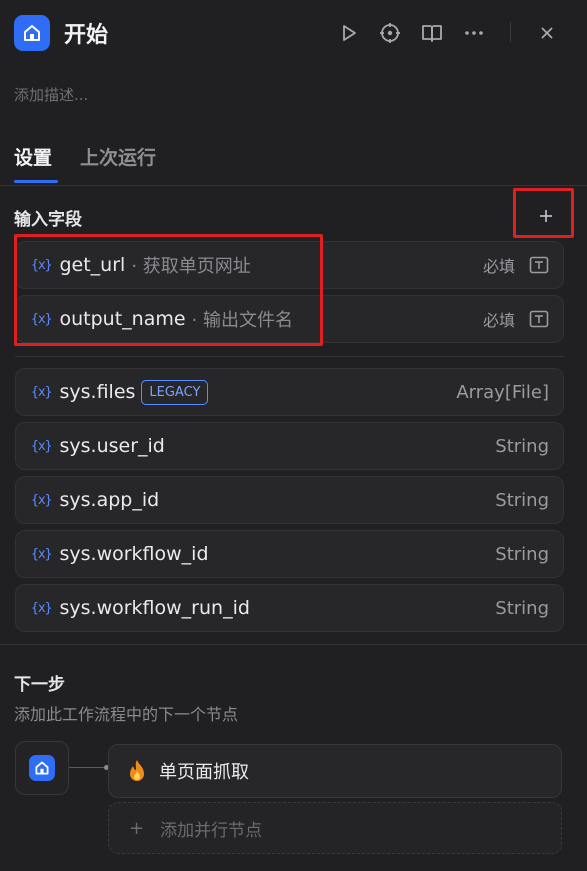  What do you see at coordinates (88, 767) in the screenshot?
I see `node-connector` at bounding box center [88, 767].